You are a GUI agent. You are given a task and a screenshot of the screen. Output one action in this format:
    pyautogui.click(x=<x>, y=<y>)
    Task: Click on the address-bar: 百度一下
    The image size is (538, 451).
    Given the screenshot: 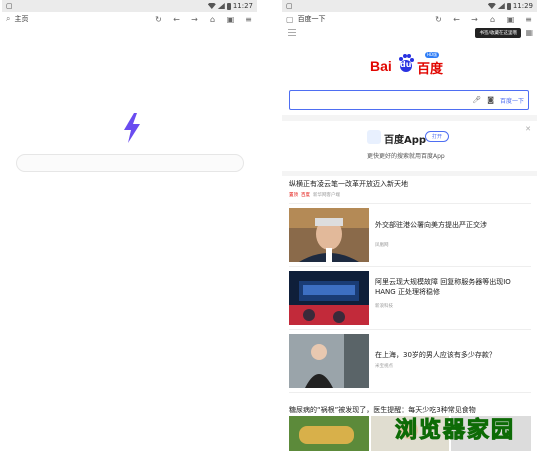 What is the action you would take?
    pyautogui.click(x=364, y=19)
    